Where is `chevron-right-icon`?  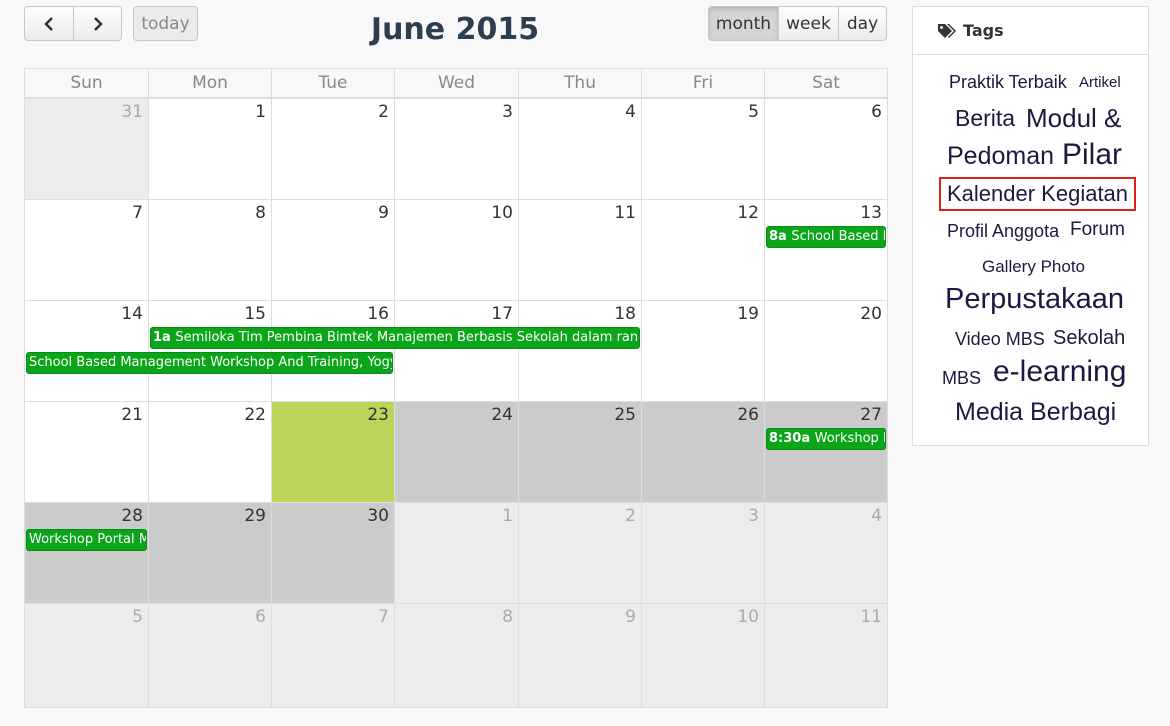 chevron-right-icon is located at coordinates (98, 23).